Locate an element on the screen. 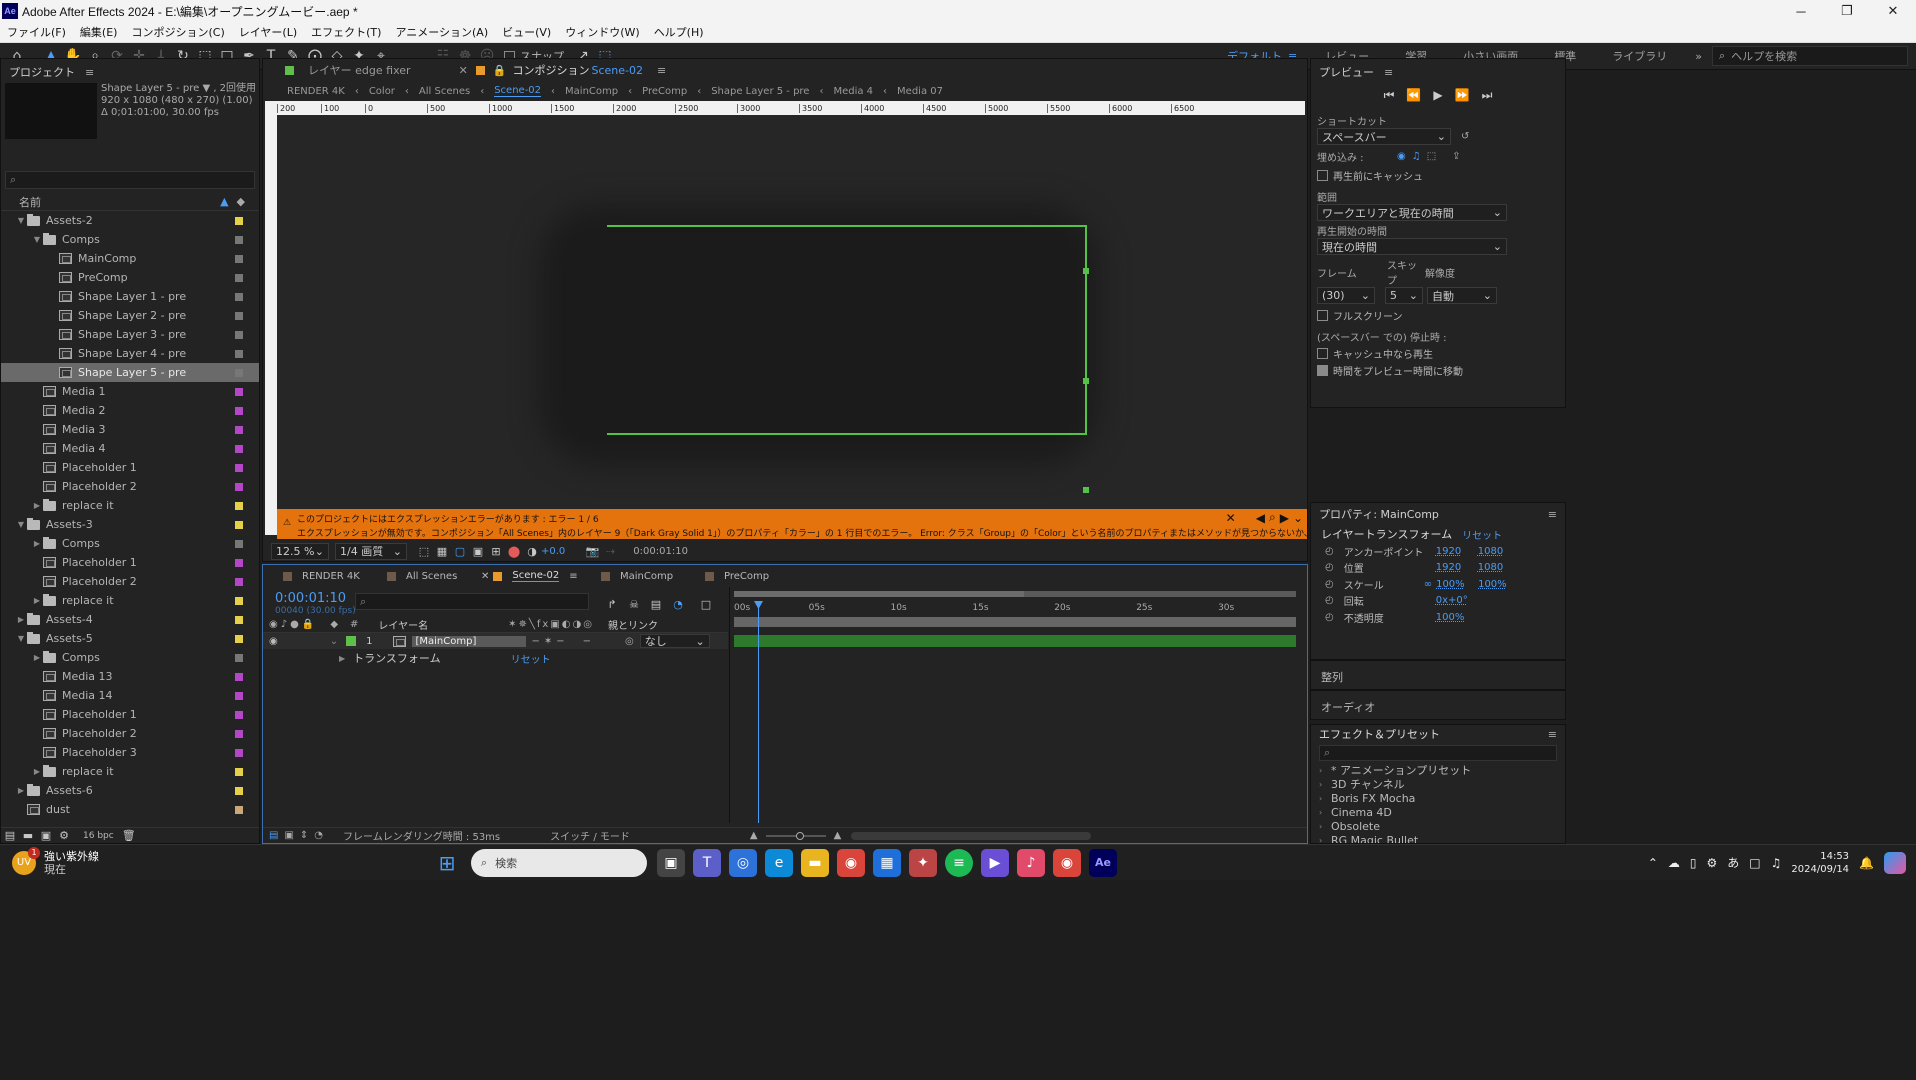 The image size is (1916, 1080). project-folder: ▼ Assets-2 is located at coordinates (130, 220).